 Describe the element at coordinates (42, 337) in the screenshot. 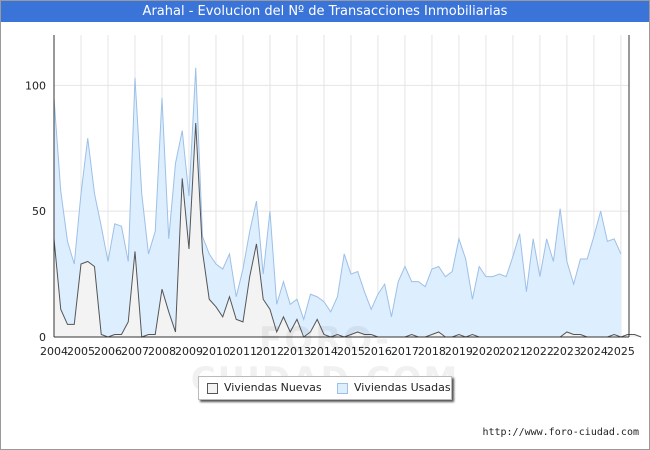

I see `y-tick-label: 0` at that location.